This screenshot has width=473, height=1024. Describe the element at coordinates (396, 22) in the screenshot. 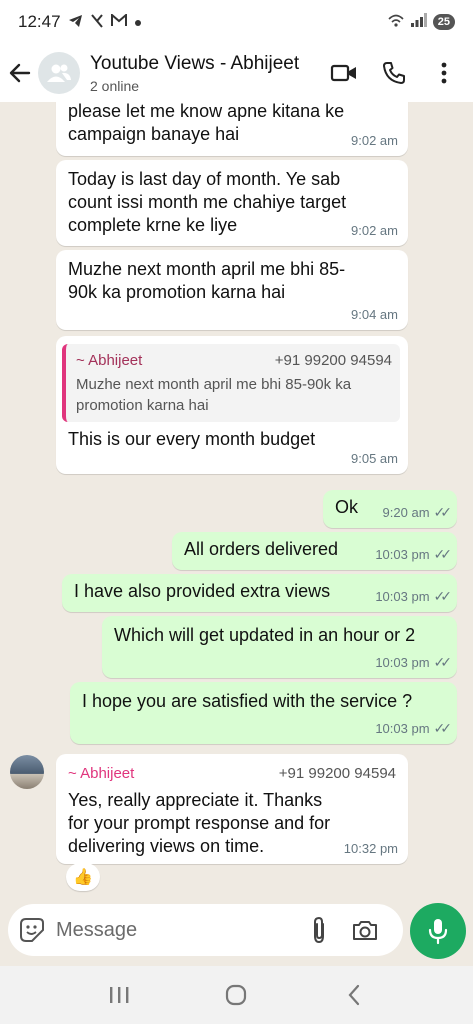

I see `alarm-icon` at that location.